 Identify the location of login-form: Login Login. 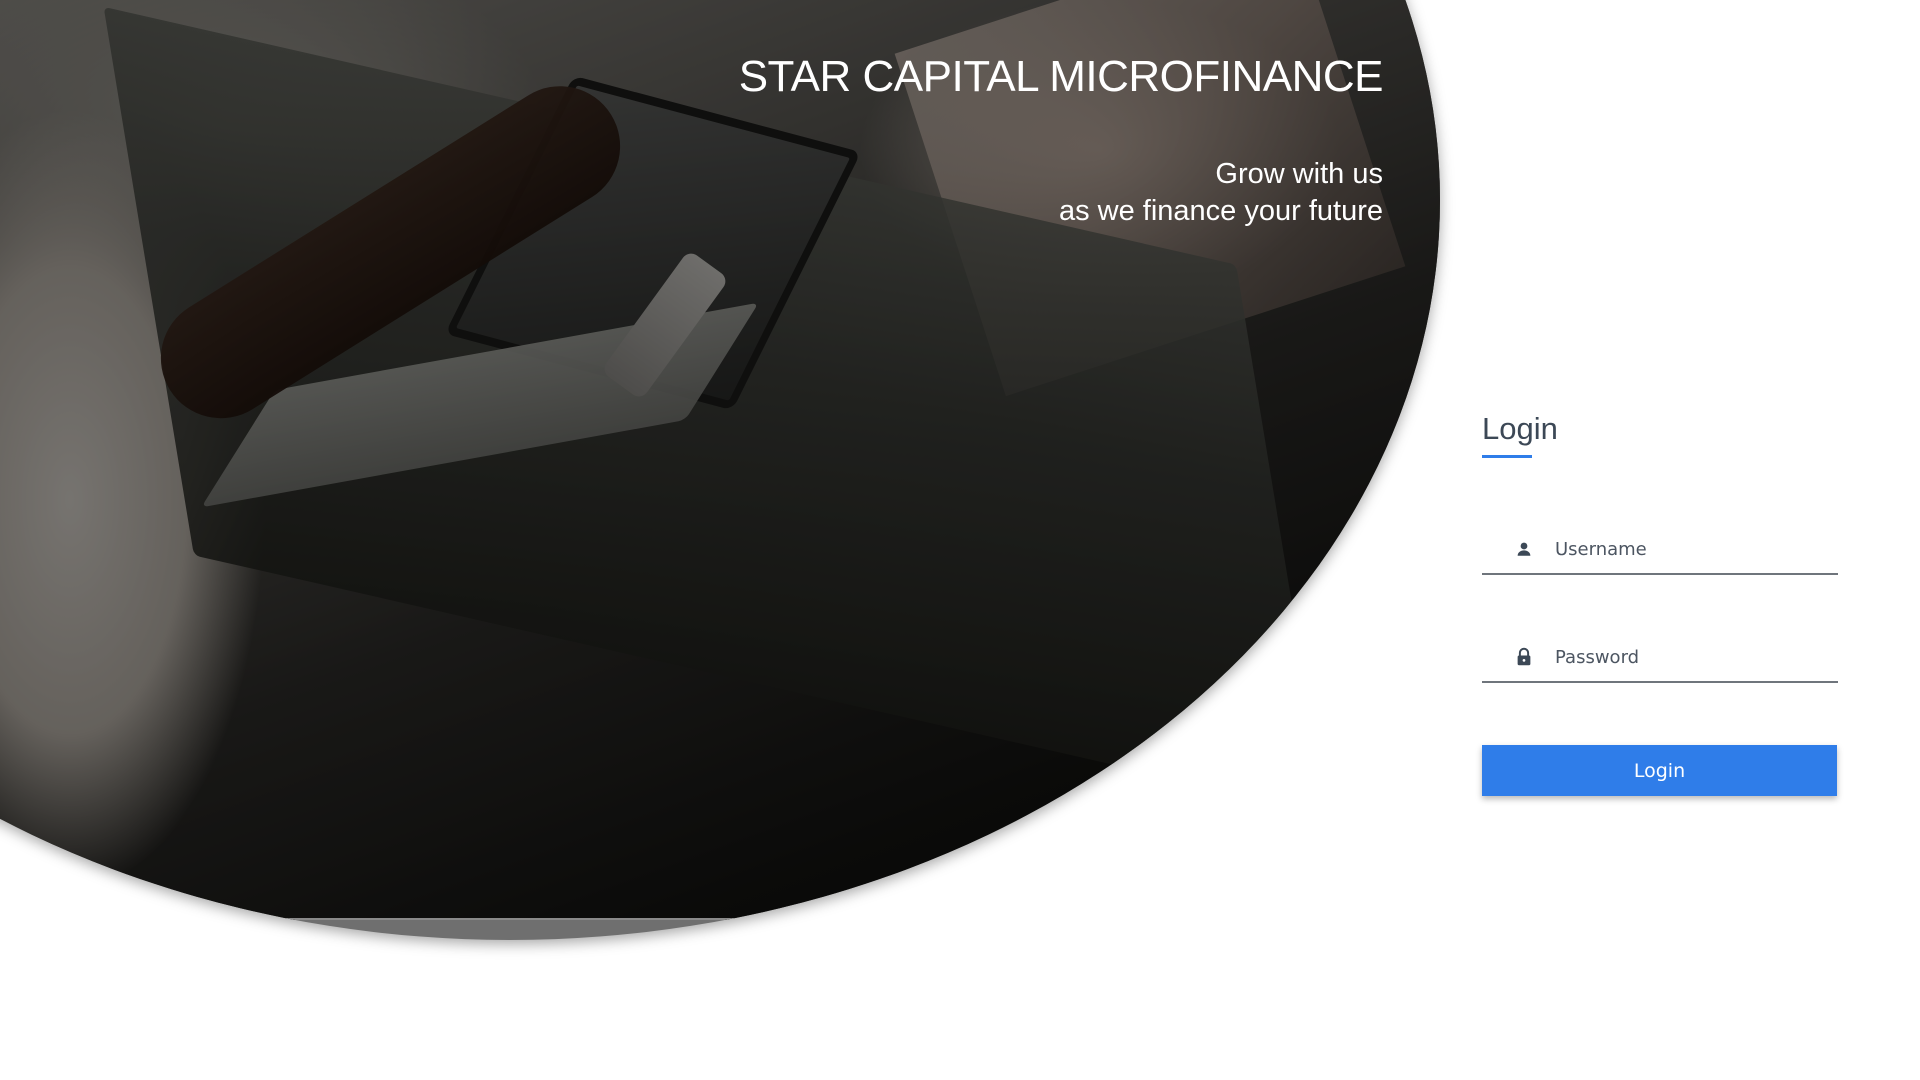
(1662, 603).